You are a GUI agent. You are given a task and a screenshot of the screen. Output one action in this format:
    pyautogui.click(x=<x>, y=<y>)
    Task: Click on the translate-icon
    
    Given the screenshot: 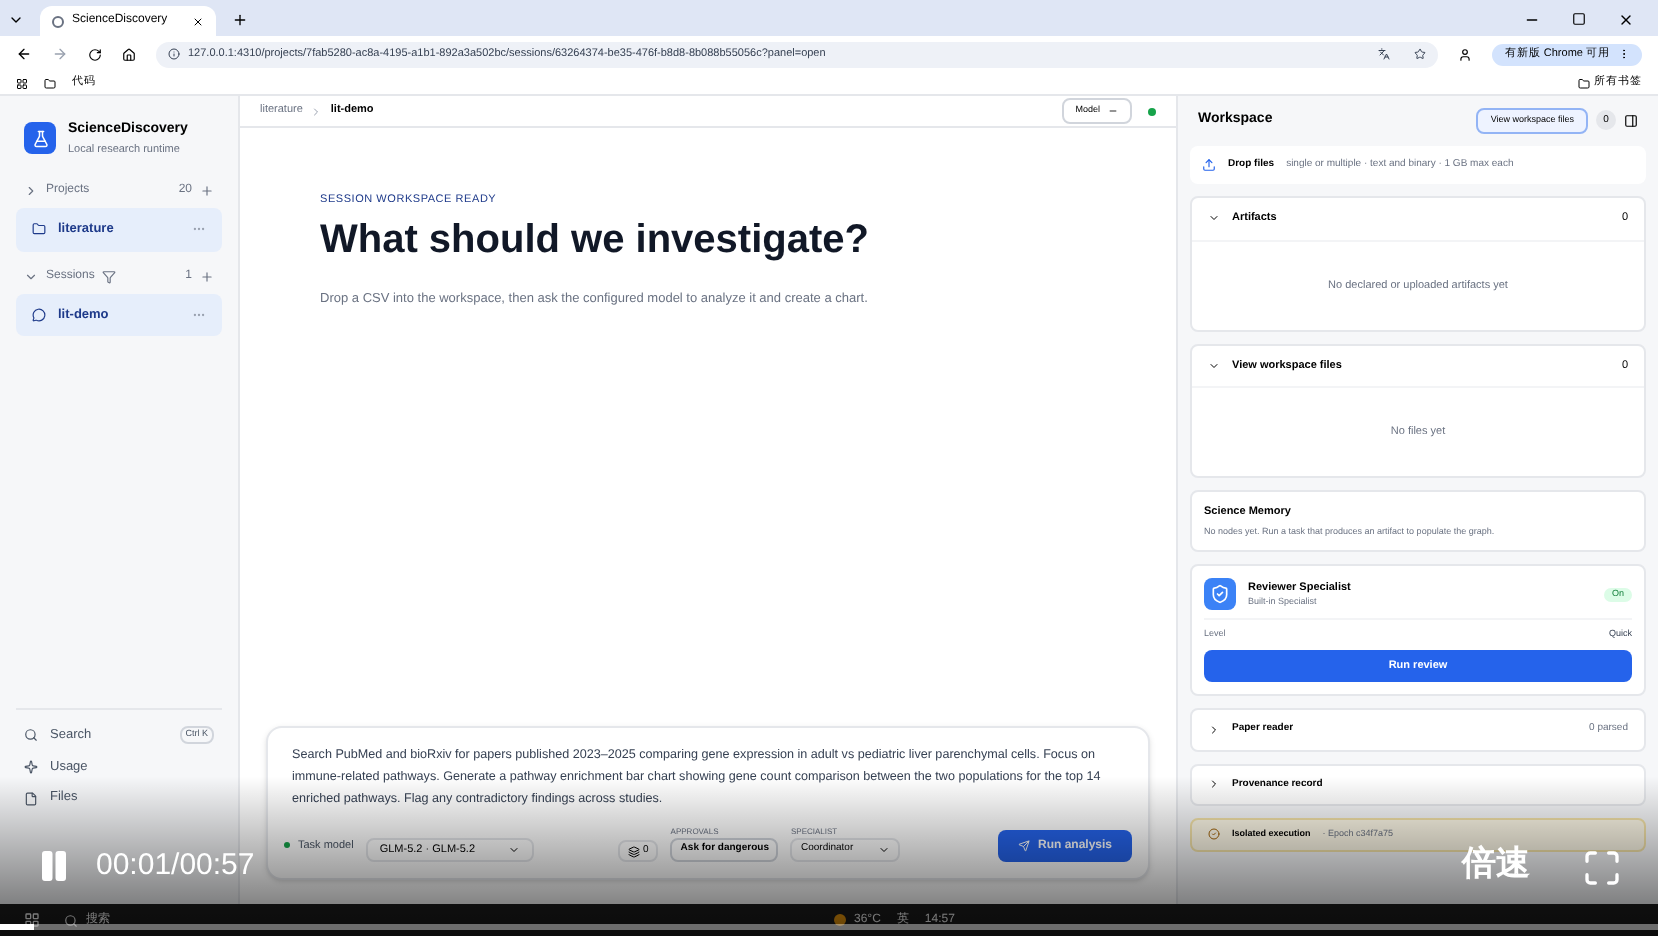 What is the action you would take?
    pyautogui.click(x=1384, y=54)
    